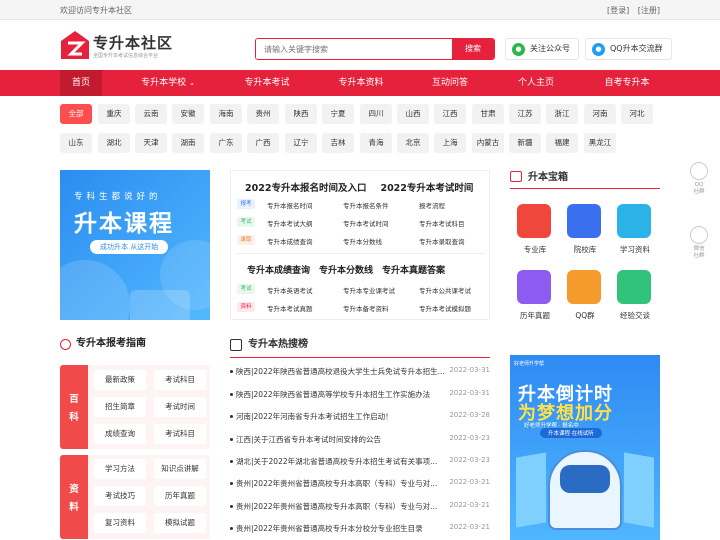 The width and height of the screenshot is (720, 540). I want to click on region-item: 甘肃, so click(488, 114).